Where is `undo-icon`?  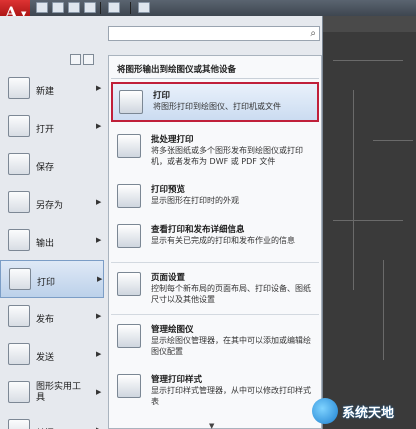 undo-icon is located at coordinates (90, 7).